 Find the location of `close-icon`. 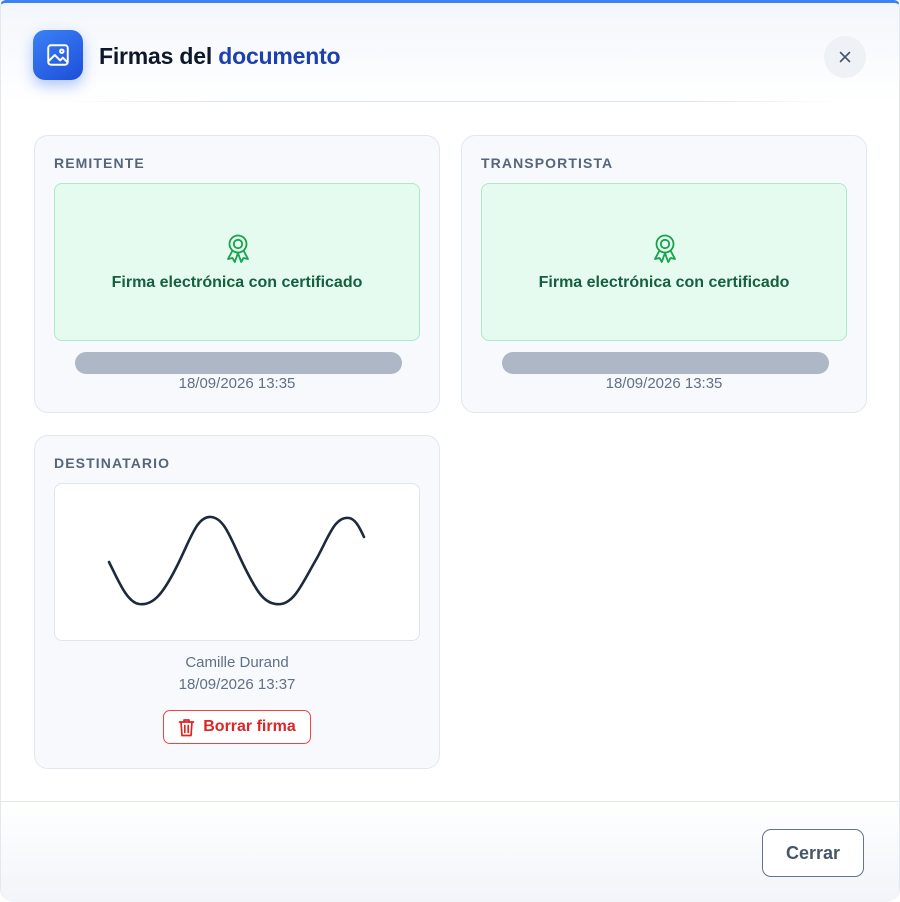

close-icon is located at coordinates (845, 57).